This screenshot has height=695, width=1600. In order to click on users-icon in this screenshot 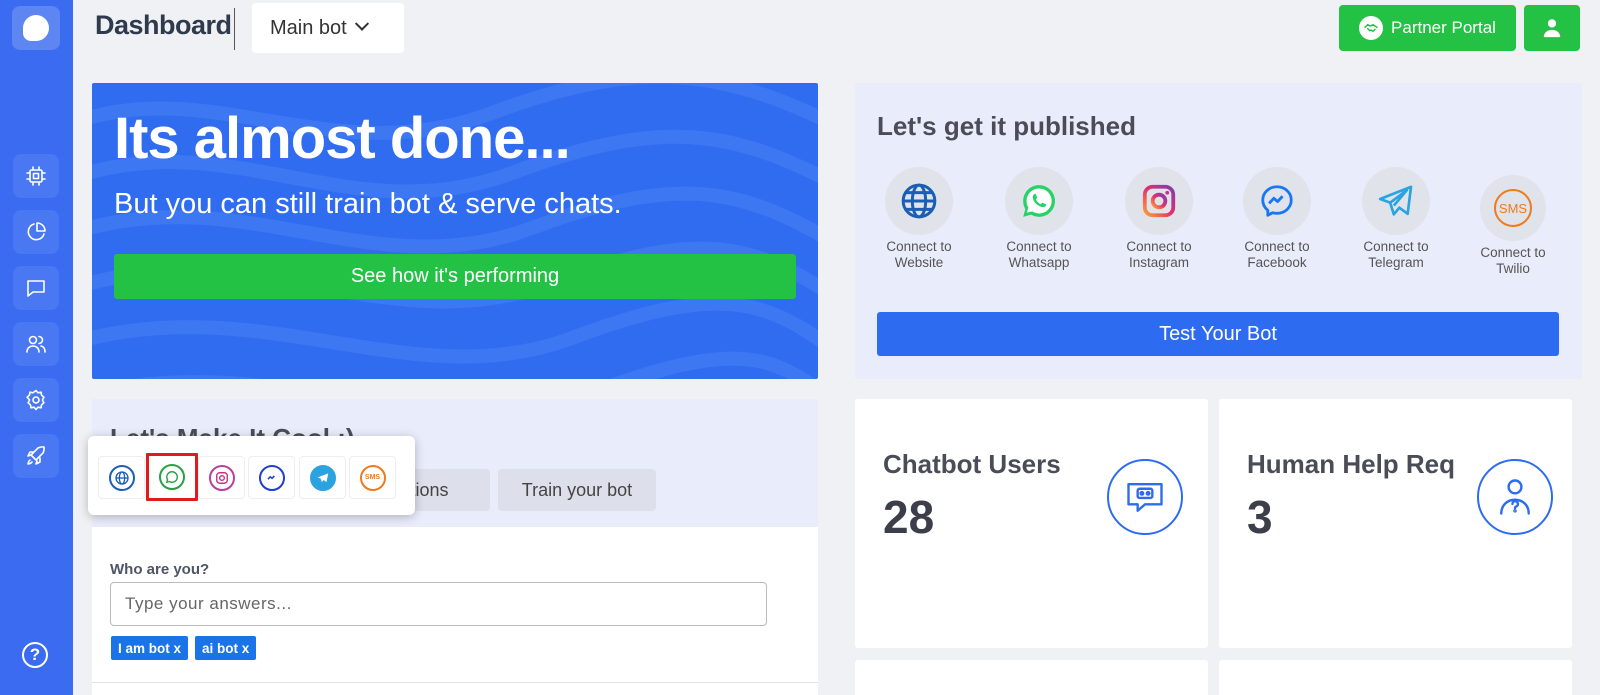, I will do `click(36, 344)`.